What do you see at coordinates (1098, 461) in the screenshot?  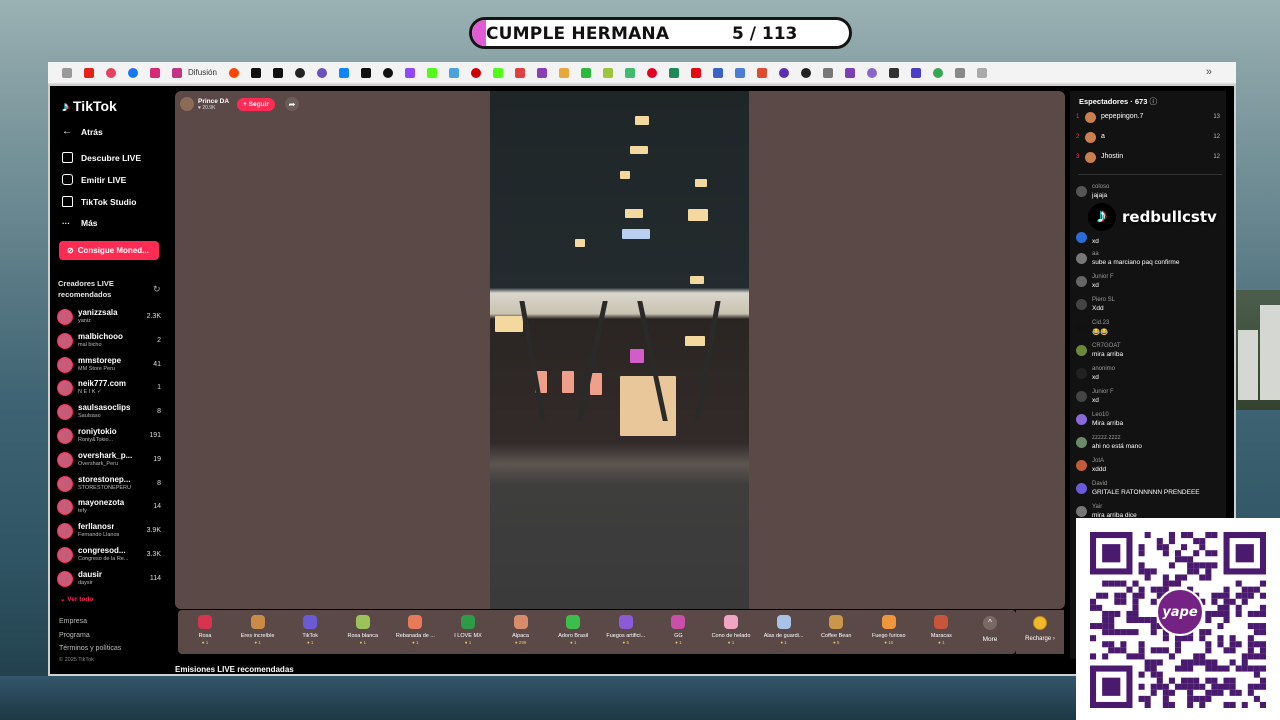 I see `chat-username: JotA` at bounding box center [1098, 461].